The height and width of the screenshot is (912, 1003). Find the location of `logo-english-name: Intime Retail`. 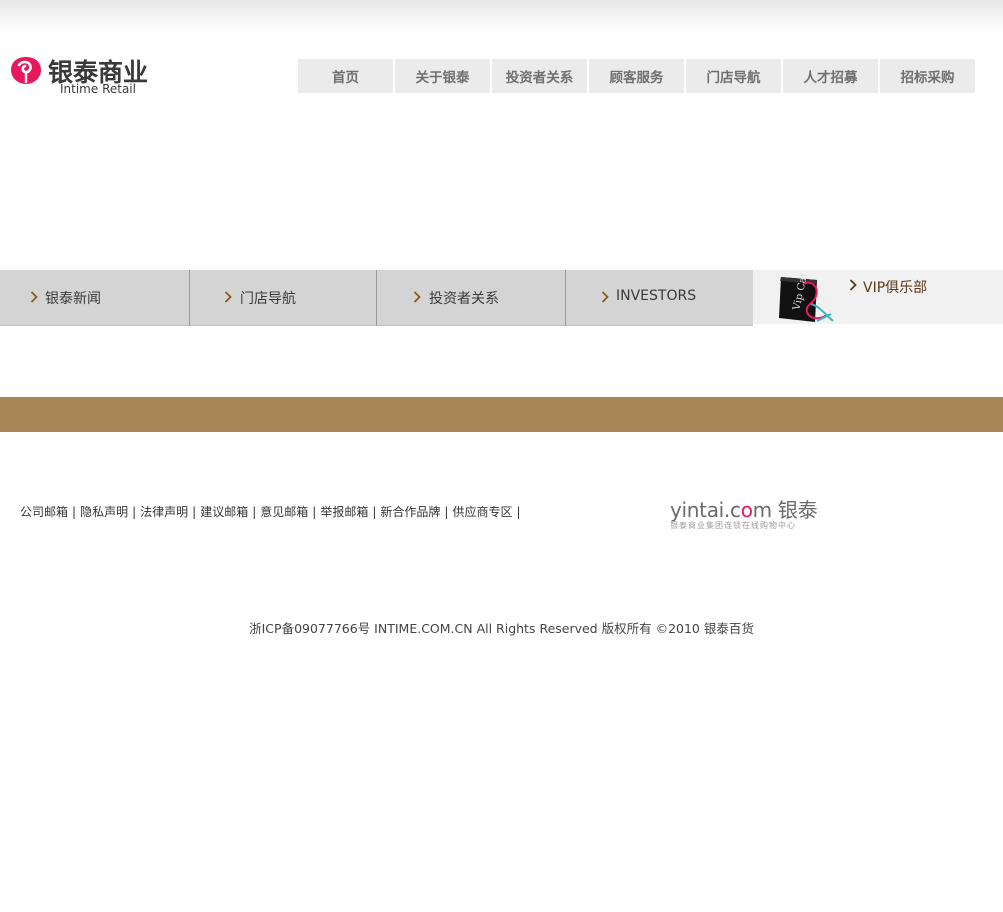

logo-english-name: Intime Retail is located at coordinates (98, 89).